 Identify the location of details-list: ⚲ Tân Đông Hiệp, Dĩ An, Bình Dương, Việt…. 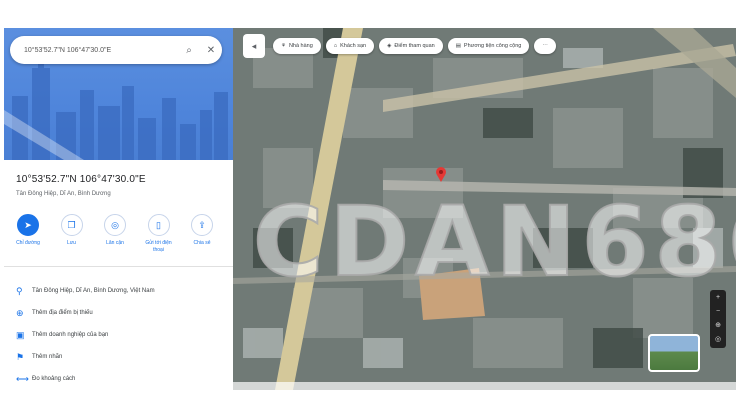
(121, 335).